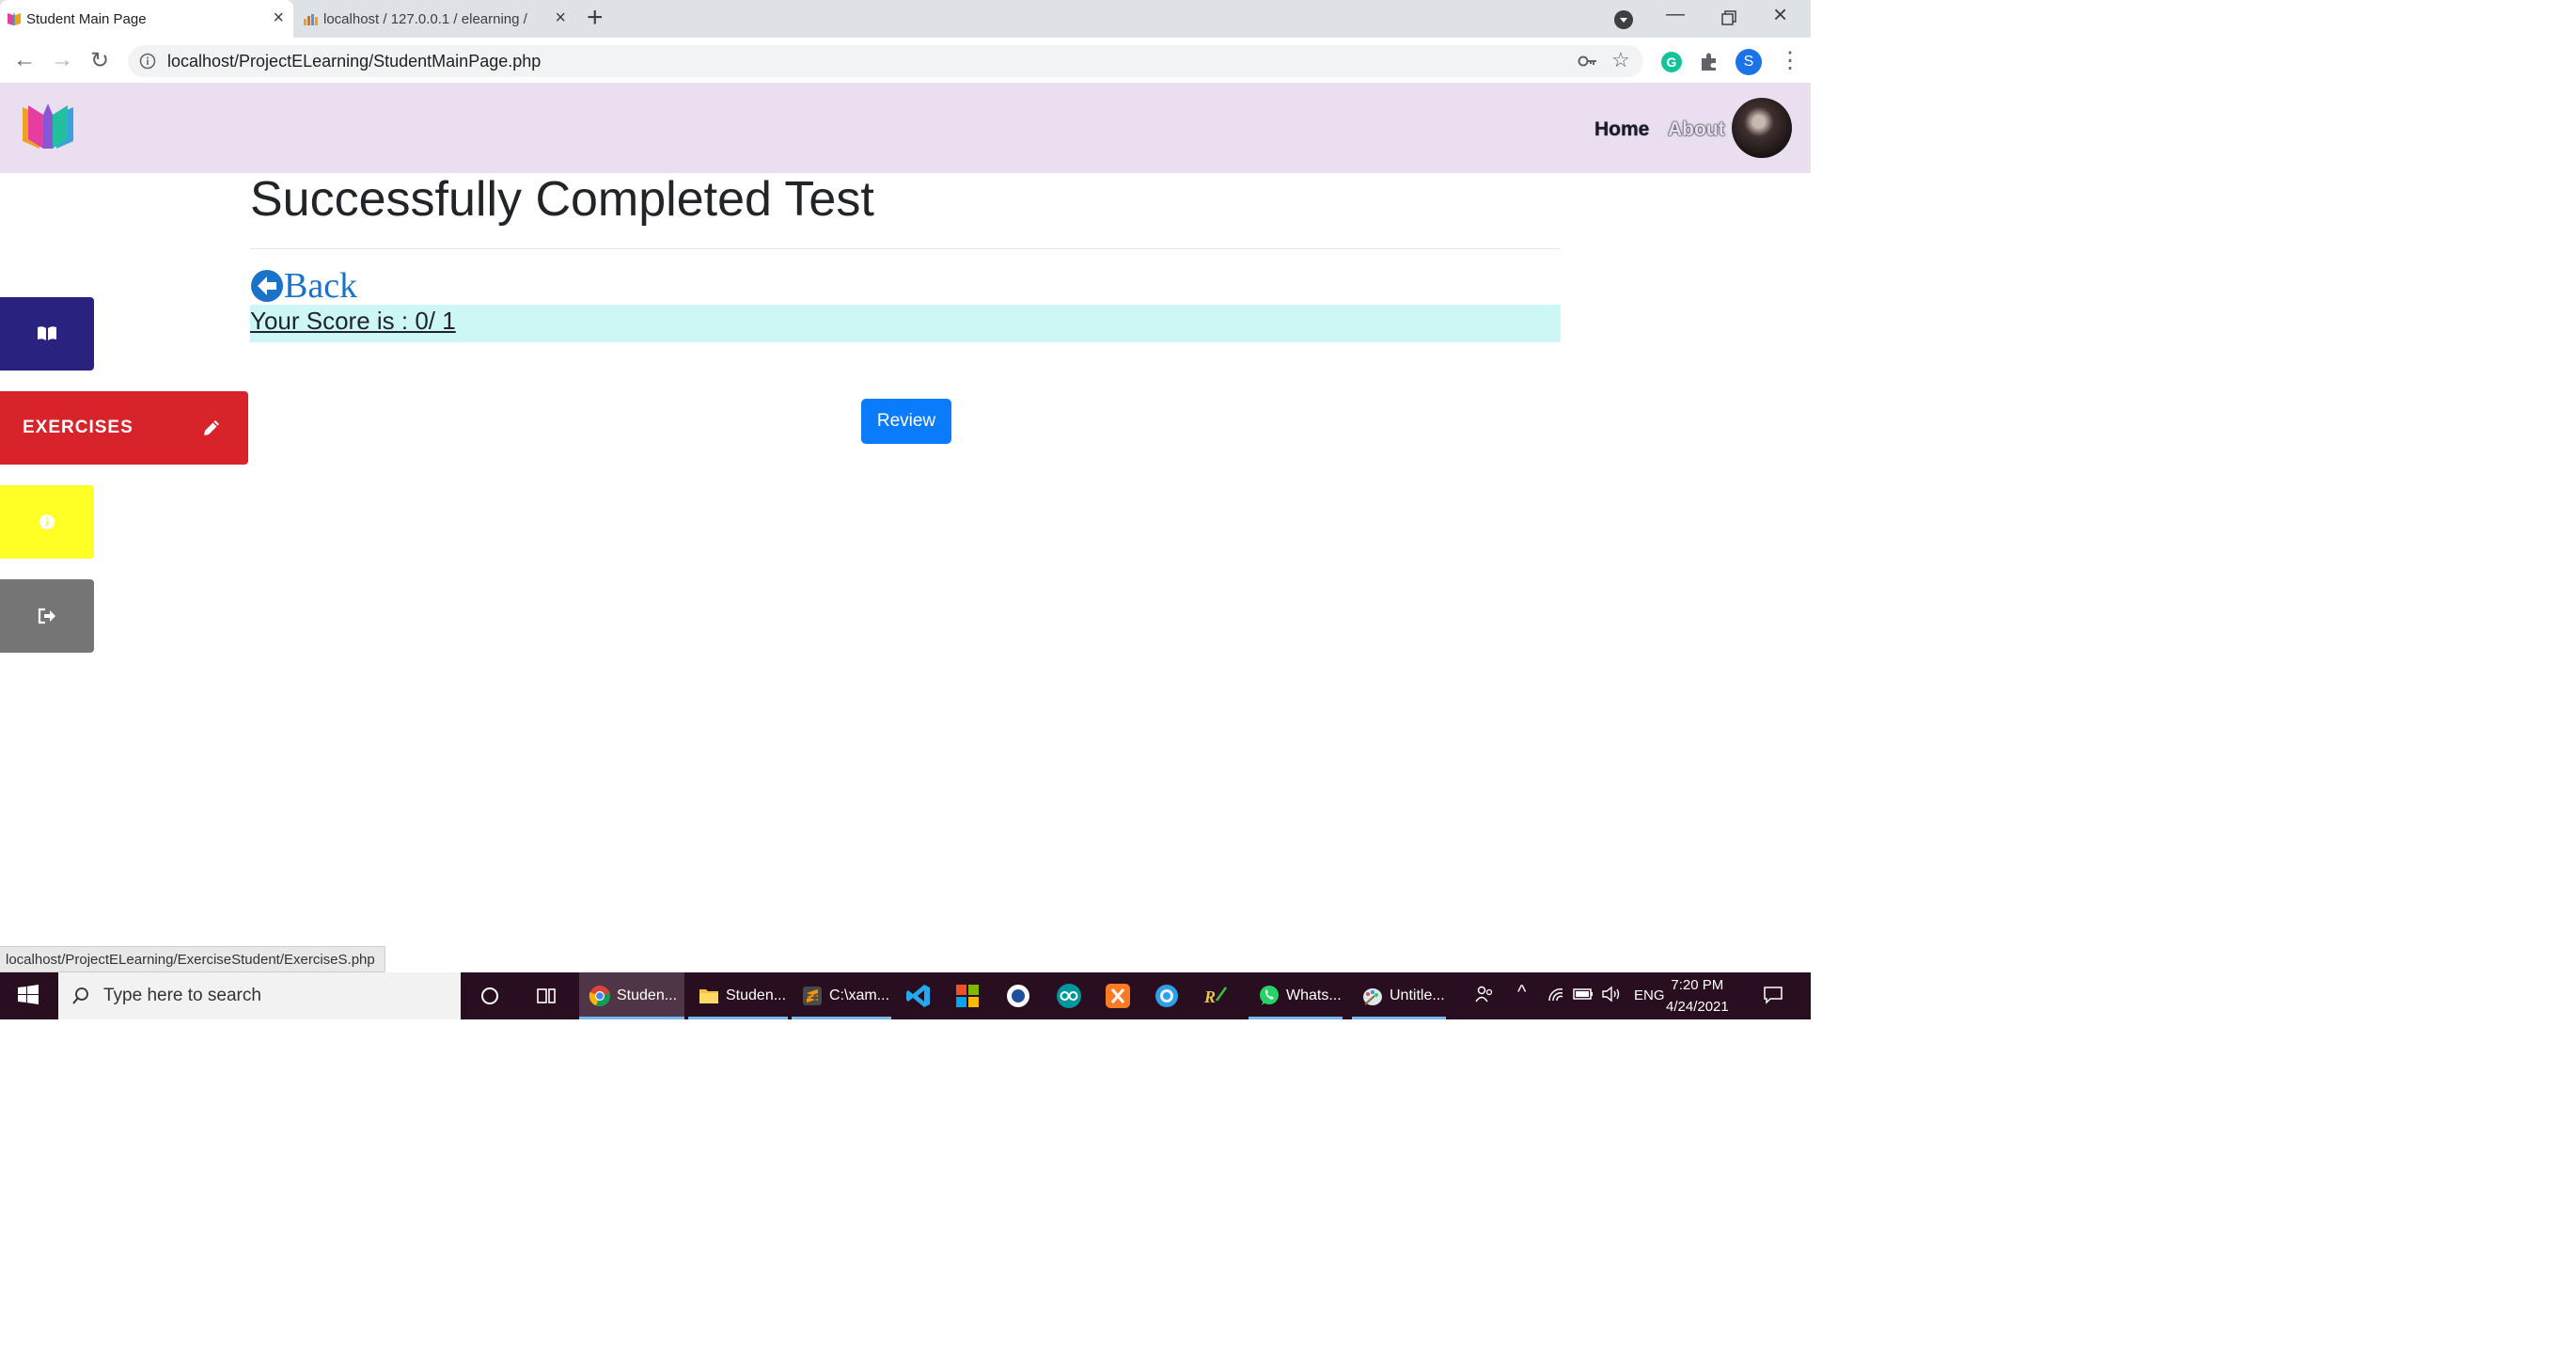 The width and height of the screenshot is (2576, 1358). I want to click on task-view-icon, so click(546, 996).